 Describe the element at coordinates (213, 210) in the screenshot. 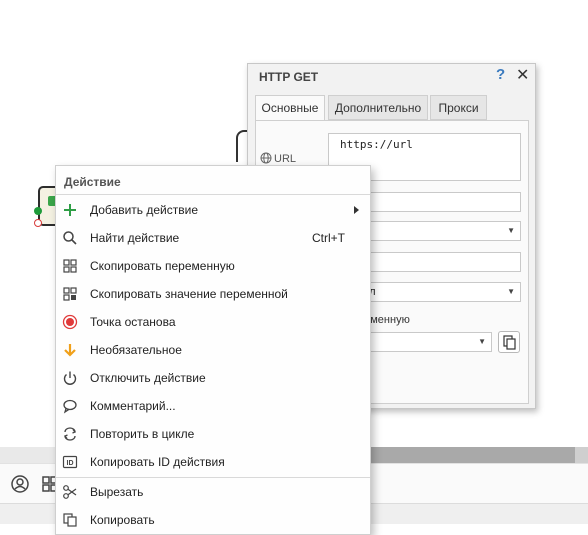

I see `menu-item-add-action: Добавить действие` at that location.